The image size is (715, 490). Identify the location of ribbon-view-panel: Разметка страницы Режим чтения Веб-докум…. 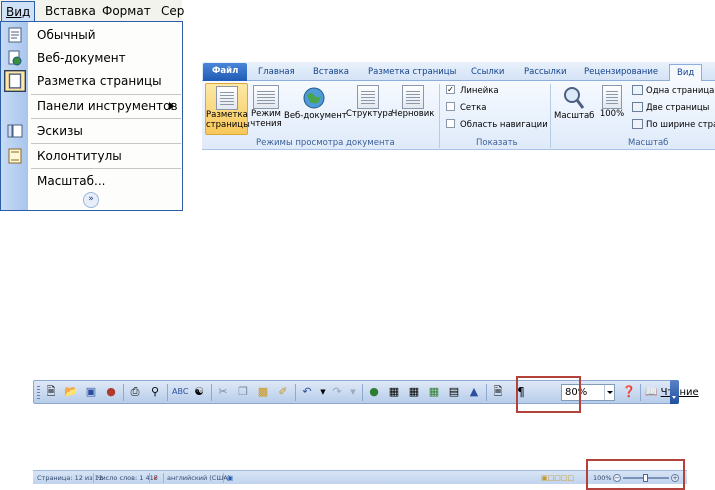
(458, 115).